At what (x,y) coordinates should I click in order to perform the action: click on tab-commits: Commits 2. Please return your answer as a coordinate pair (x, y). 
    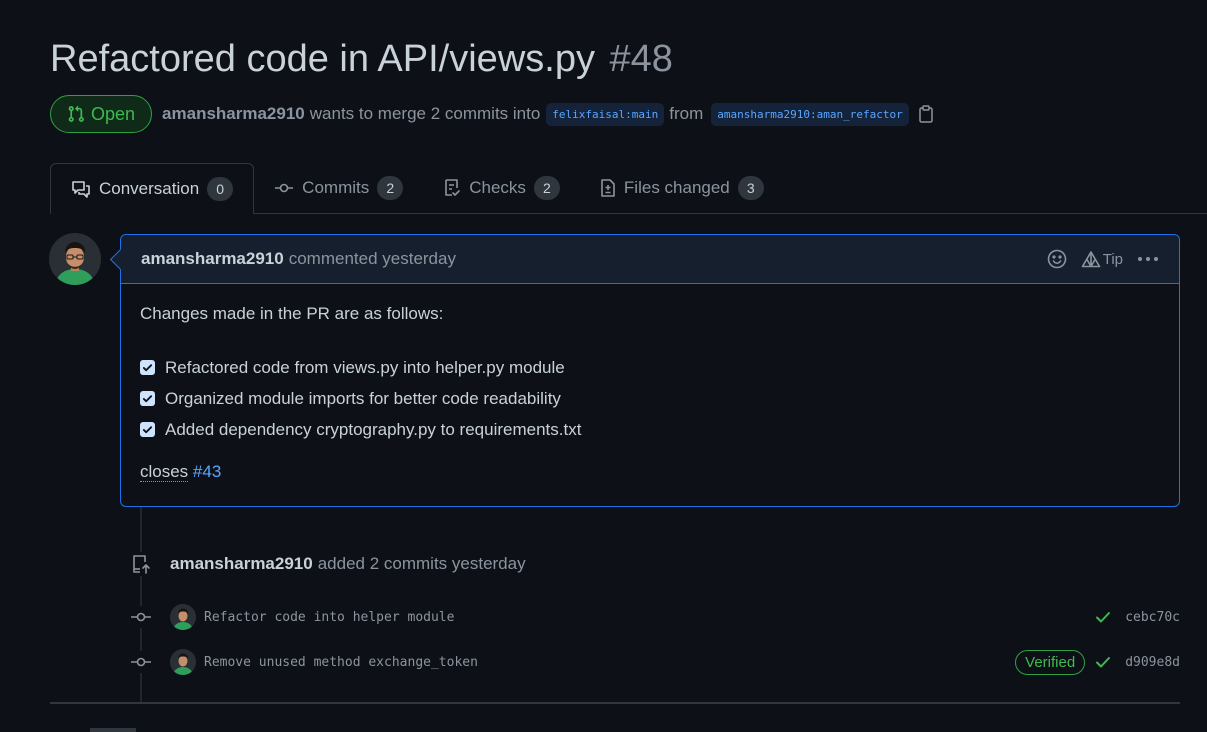
    Looking at the image, I should click on (338, 188).